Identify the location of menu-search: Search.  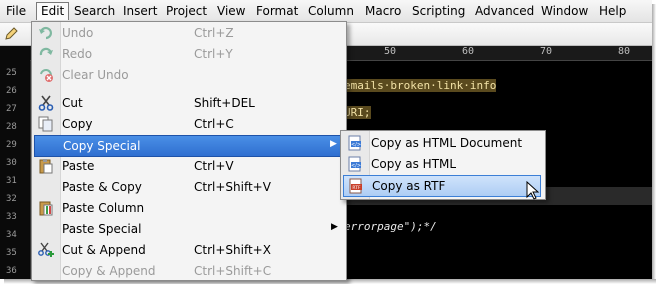
(94, 11).